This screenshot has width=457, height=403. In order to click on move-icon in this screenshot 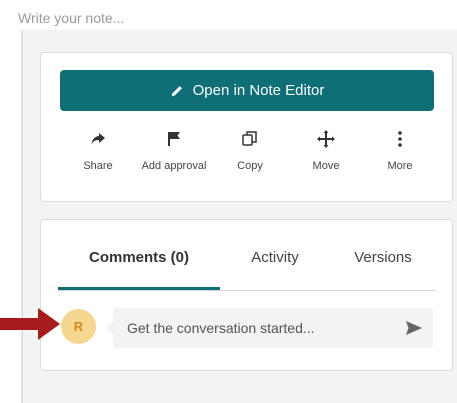, I will do `click(326, 139)`.